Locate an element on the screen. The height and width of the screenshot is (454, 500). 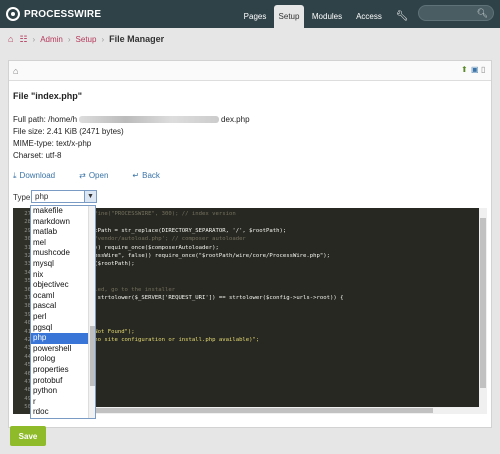
file-title: File "index.php" is located at coordinates (48, 96).